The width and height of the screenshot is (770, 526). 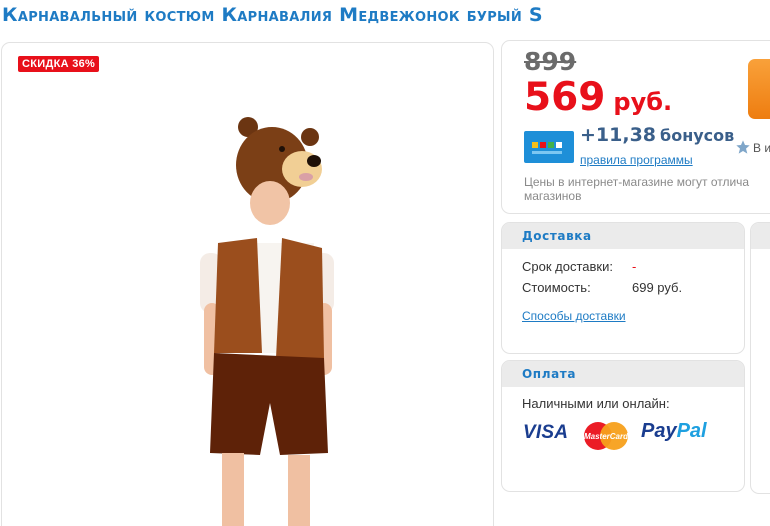 I want to click on bonus-program-logo, so click(x=549, y=147).